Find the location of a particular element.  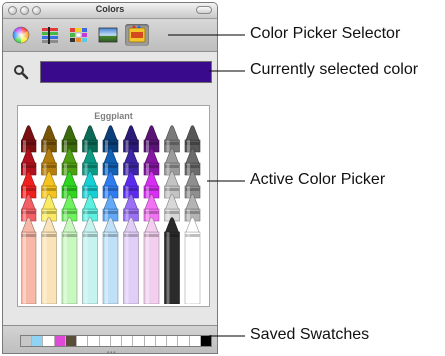

callout-color-picker-selector: Color Picker Selector is located at coordinates (325, 33).